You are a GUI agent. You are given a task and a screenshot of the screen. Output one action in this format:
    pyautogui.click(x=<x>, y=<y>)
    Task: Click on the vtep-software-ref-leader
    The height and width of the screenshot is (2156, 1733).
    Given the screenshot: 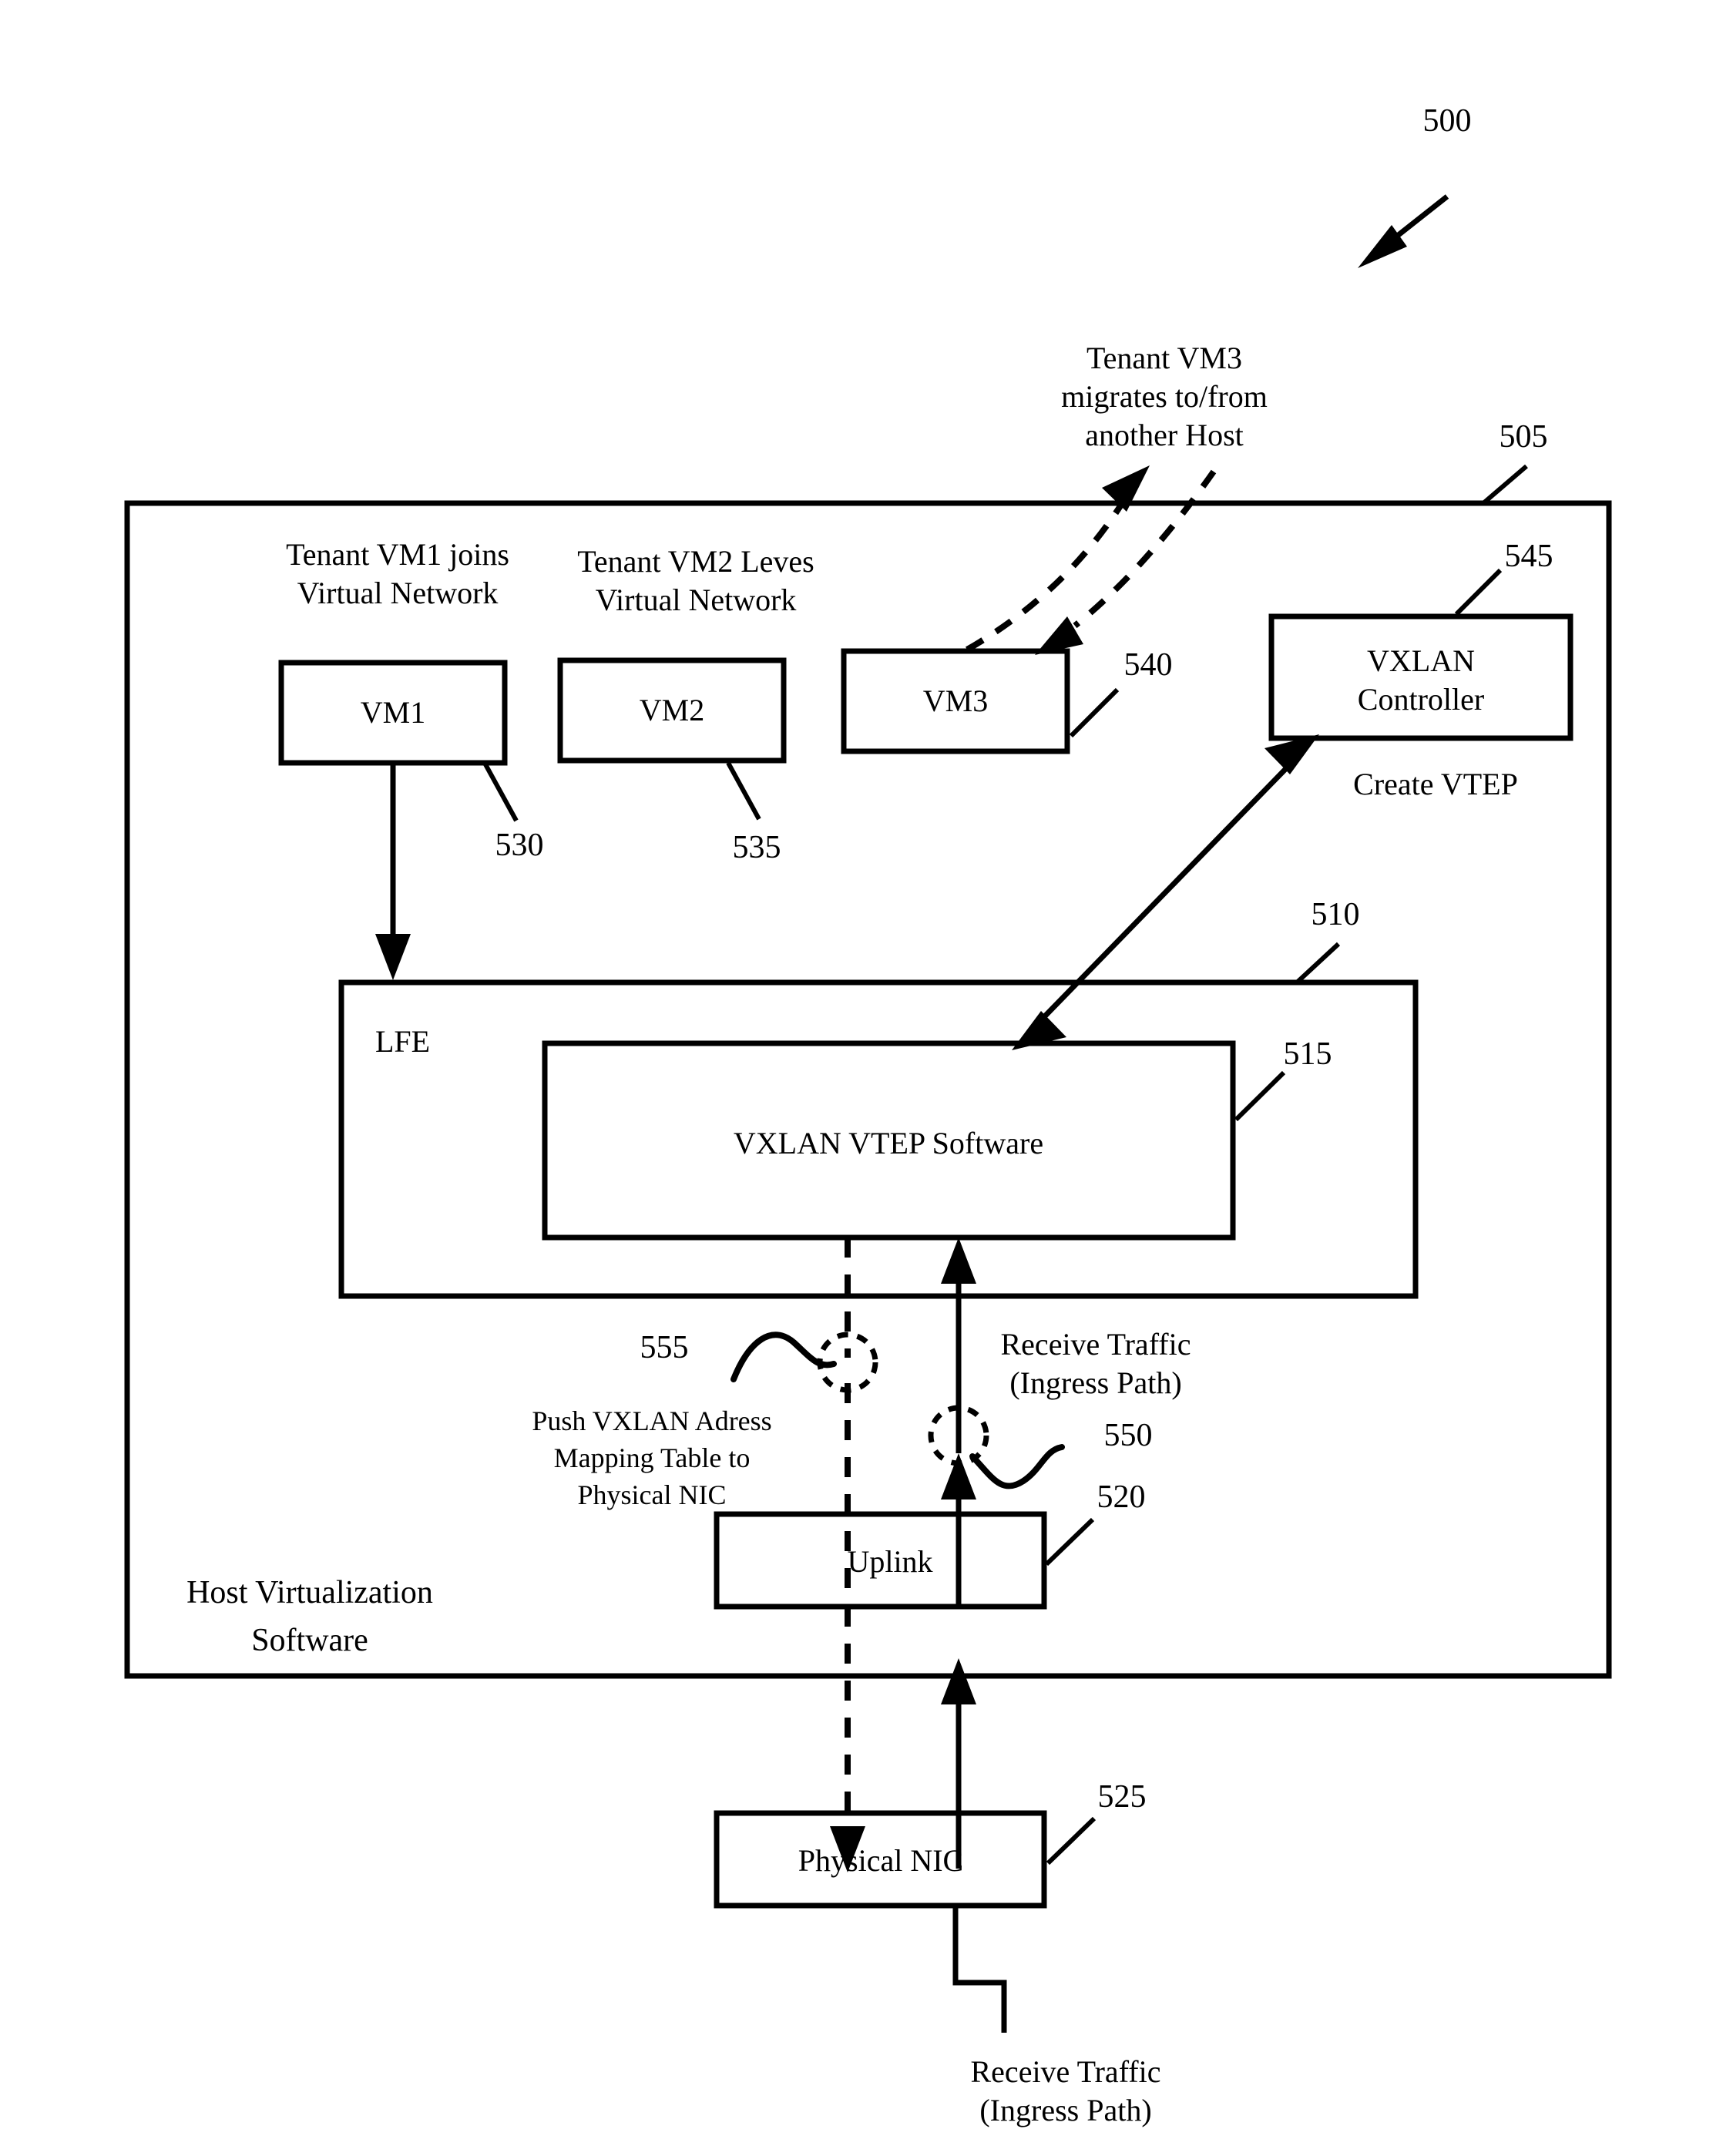 What is the action you would take?
    pyautogui.click(x=1260, y=1096)
    